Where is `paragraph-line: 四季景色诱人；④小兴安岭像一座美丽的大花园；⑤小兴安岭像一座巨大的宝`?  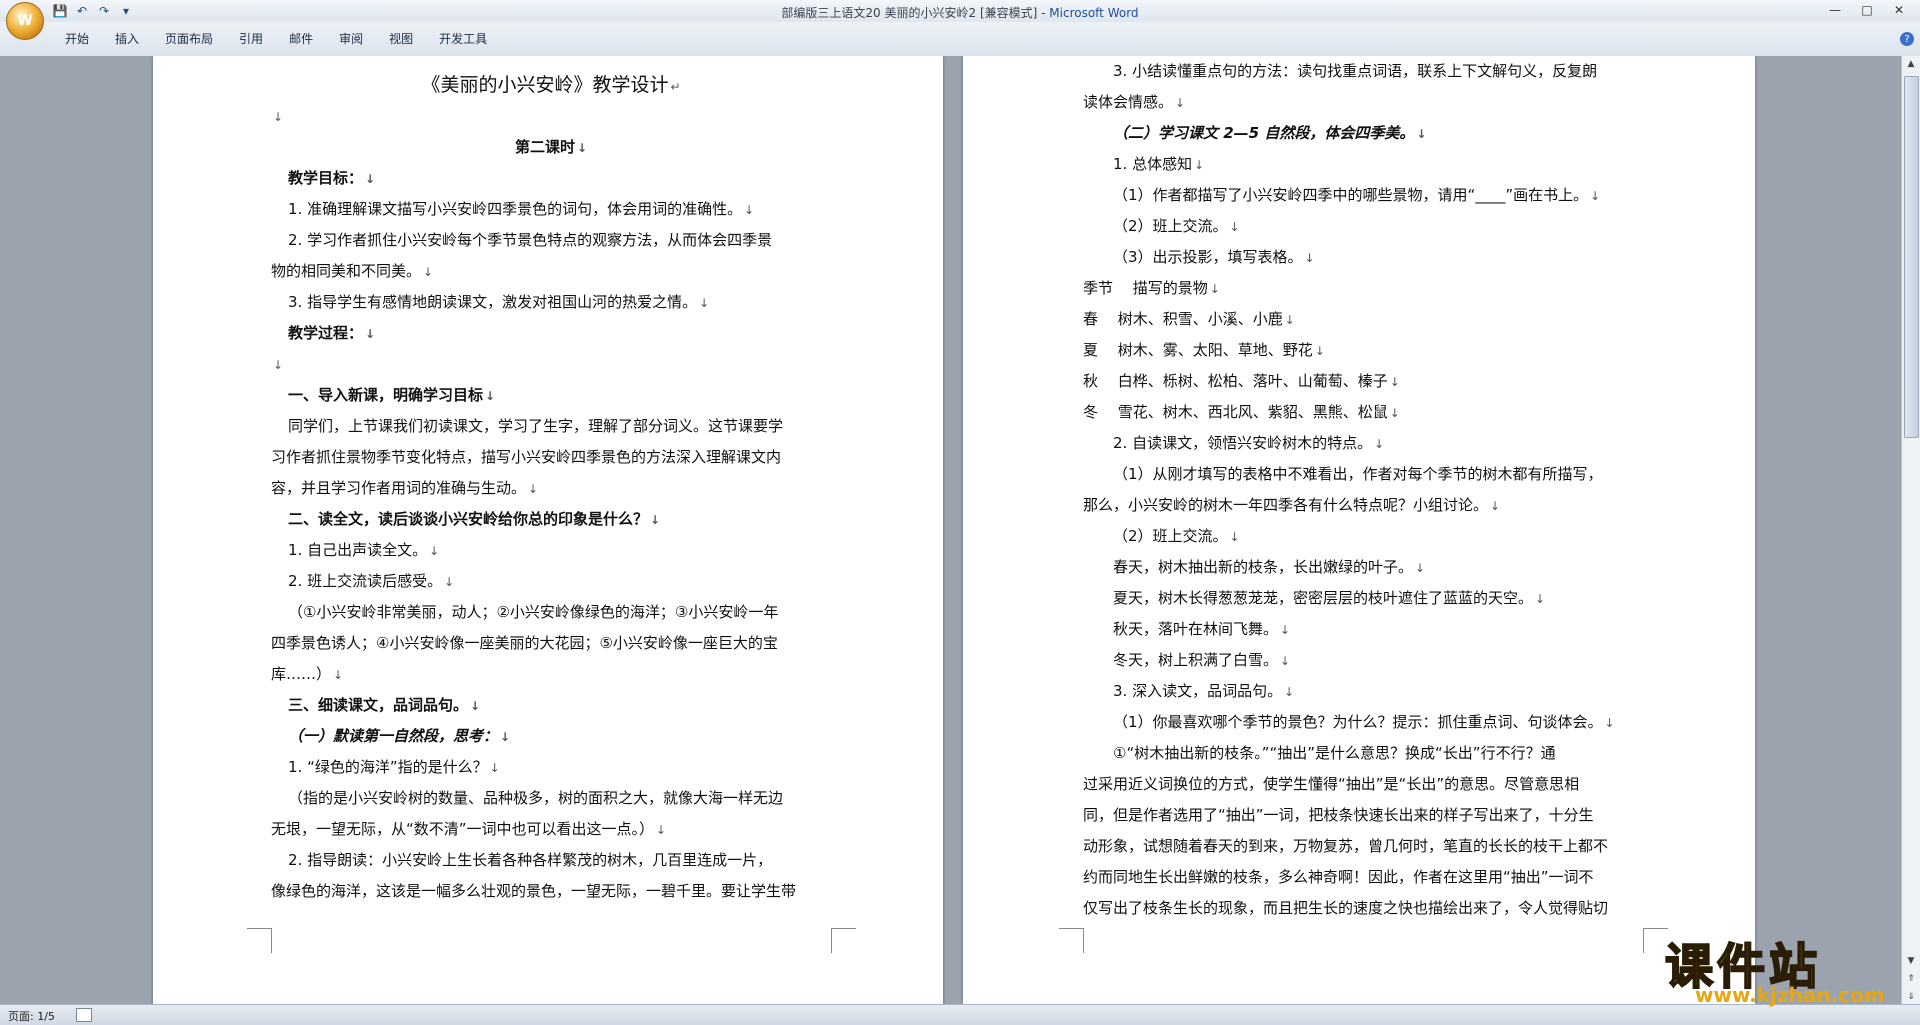
paragraph-line: 四季景色诱人；④小兴安岭像一座美丽的大花园；⑤小兴安岭像一座巨大的宝 is located at coordinates (551, 643).